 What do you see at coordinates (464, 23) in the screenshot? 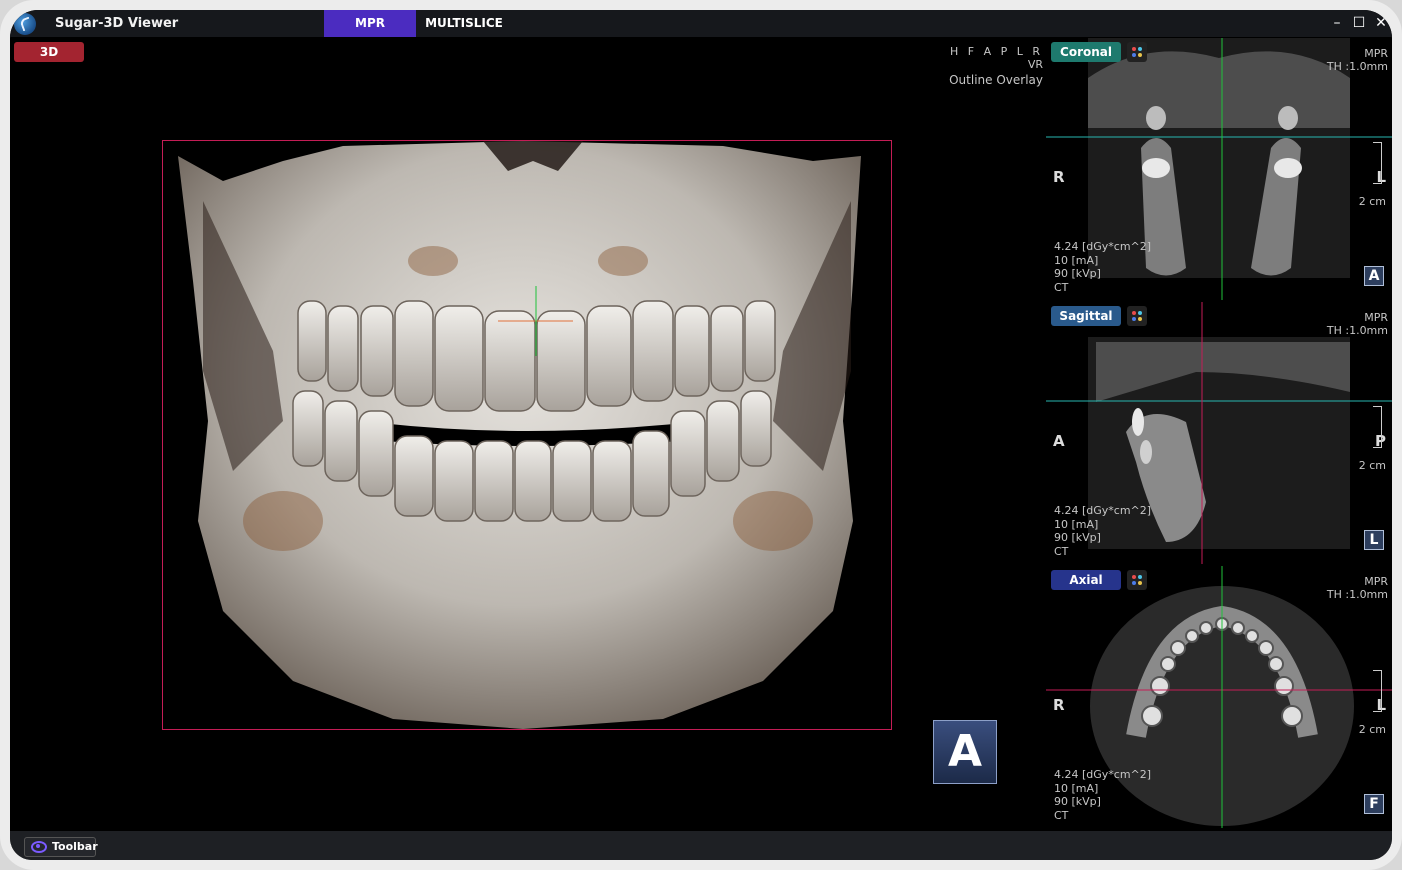
I see `tab-multislice: MULTISLICE` at bounding box center [464, 23].